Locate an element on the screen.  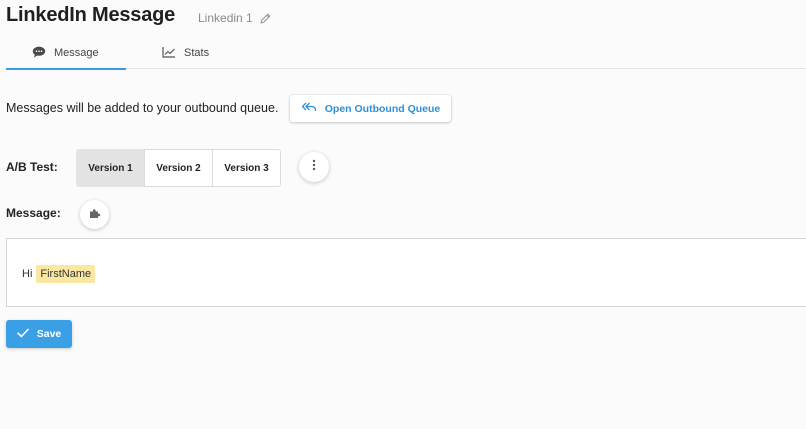
ab-test-label: A/B Test: is located at coordinates (32, 167).